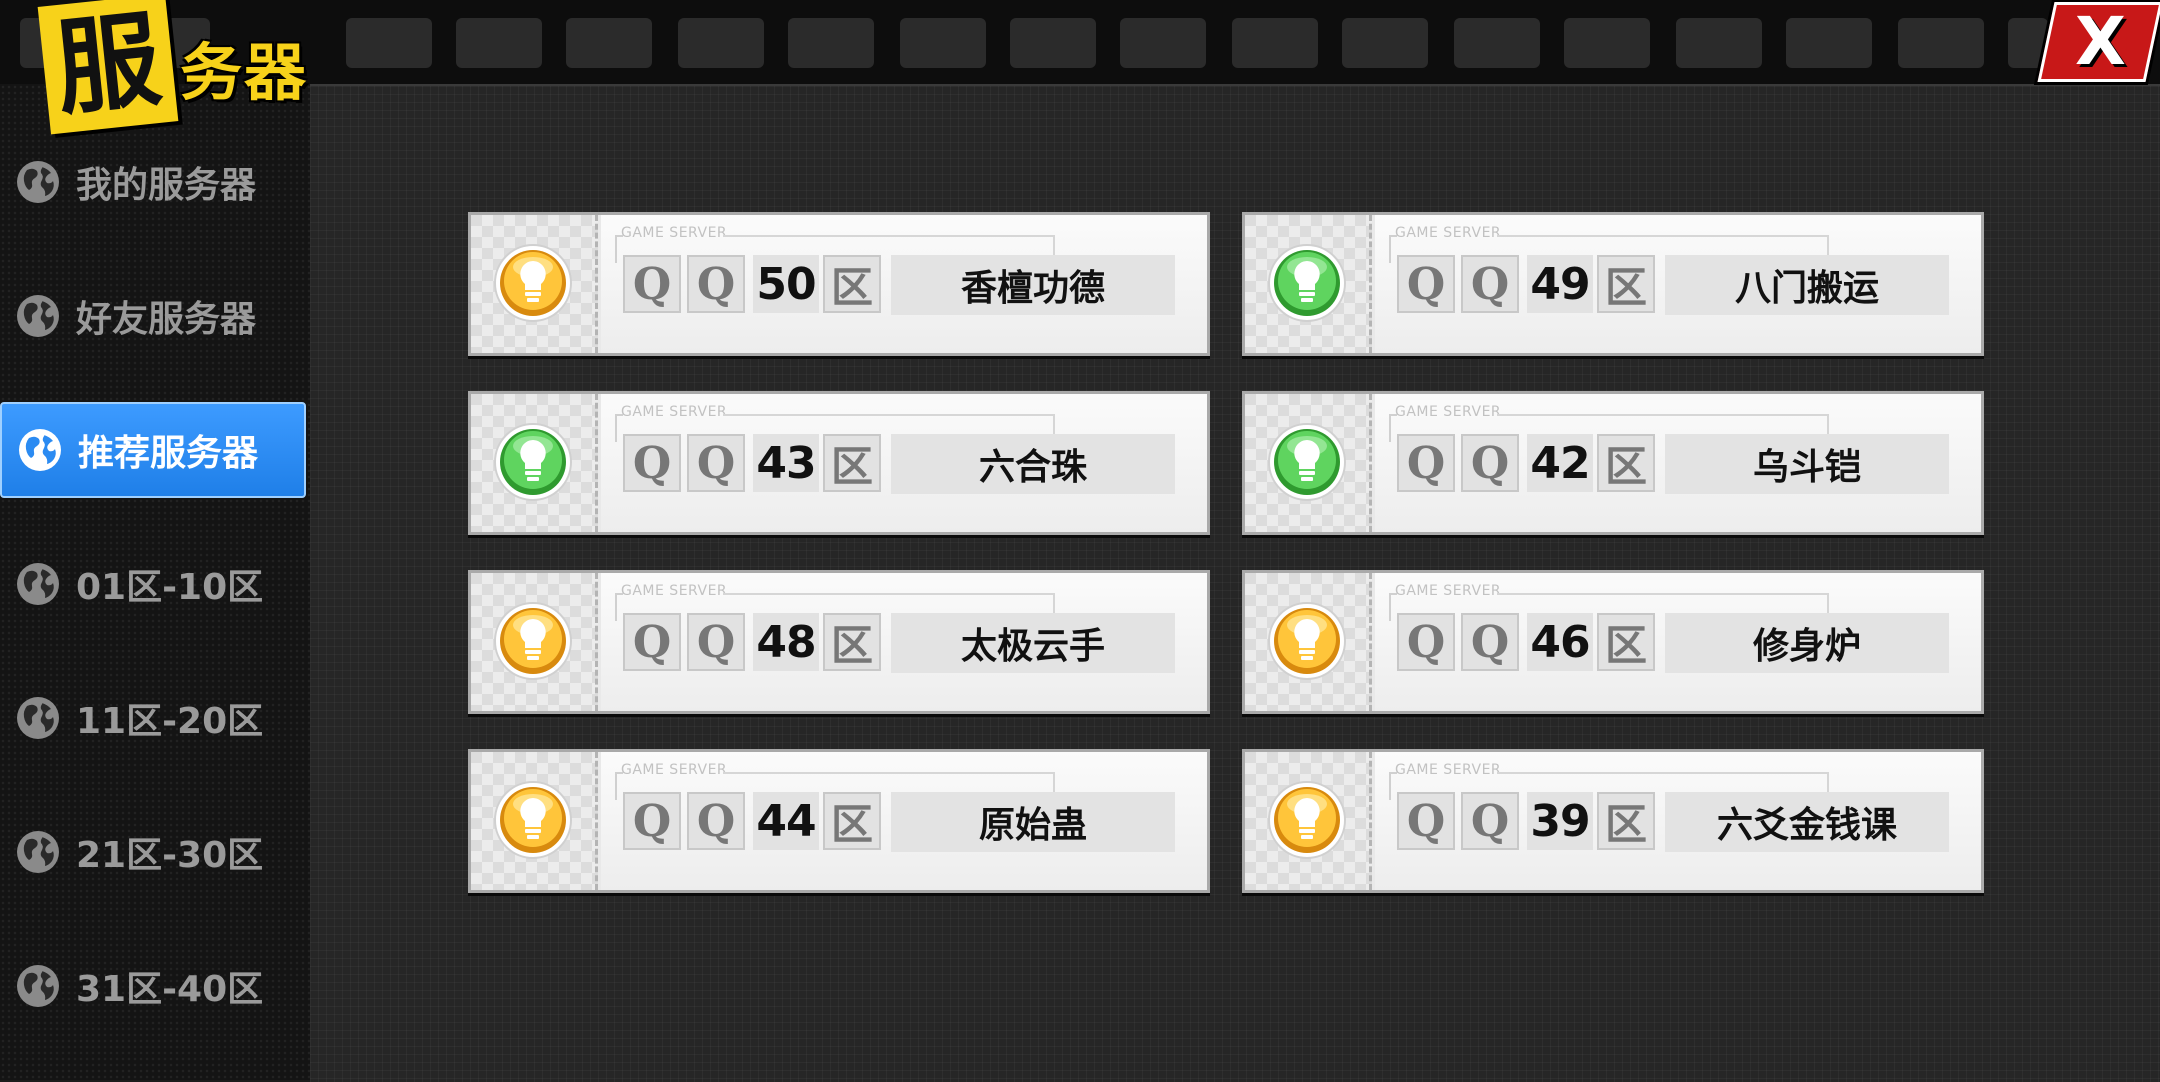 Image resolution: width=2160 pixels, height=1082 pixels. I want to click on server-name: 修身炉, so click(1807, 643).